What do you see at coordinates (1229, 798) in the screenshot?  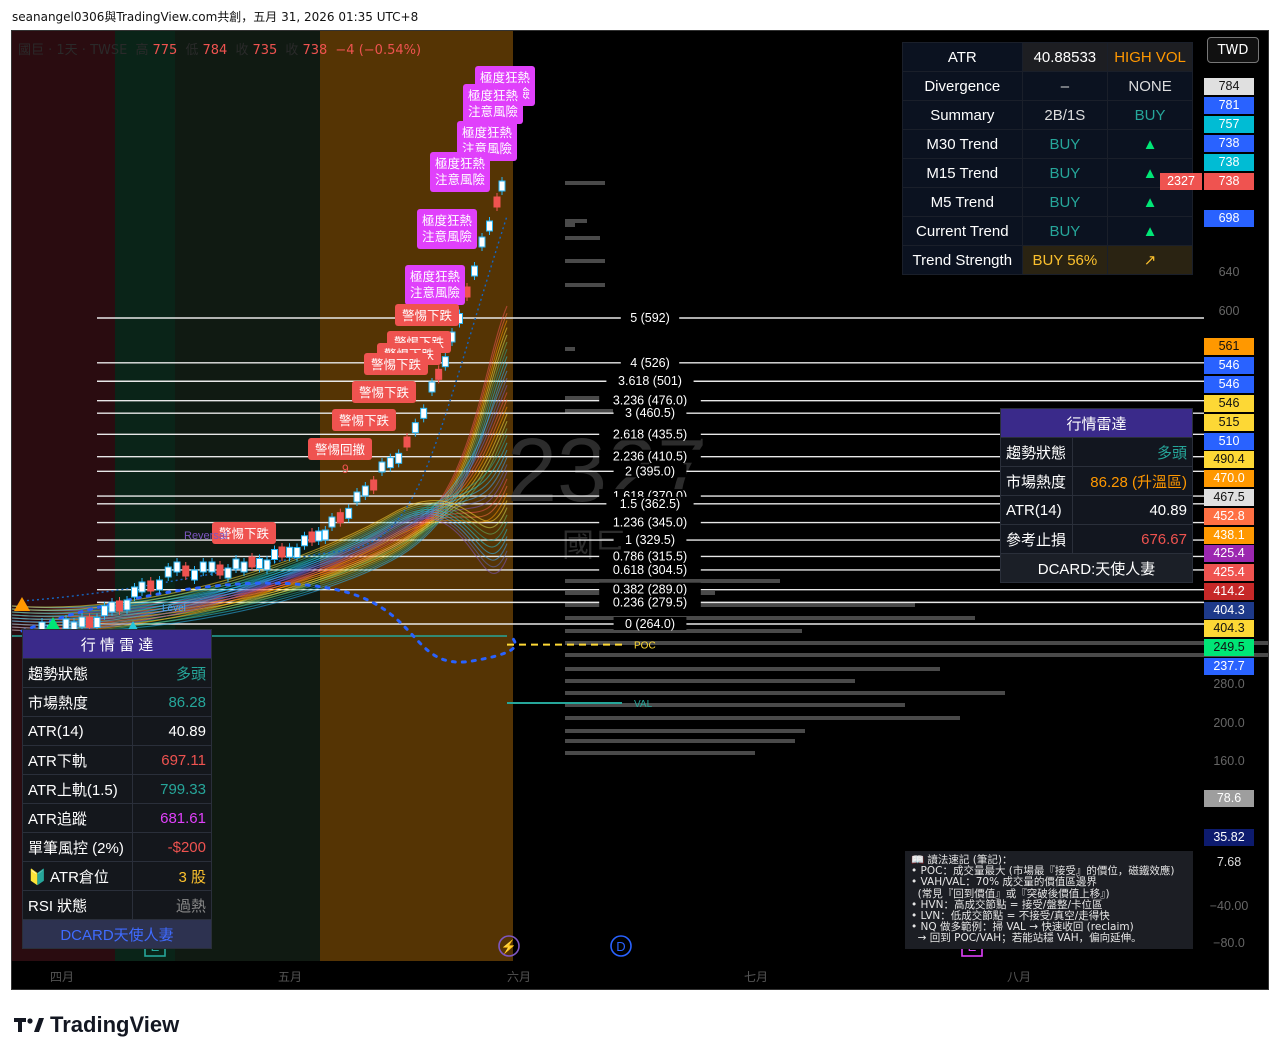 I see `price-scale-tag: 78.6` at bounding box center [1229, 798].